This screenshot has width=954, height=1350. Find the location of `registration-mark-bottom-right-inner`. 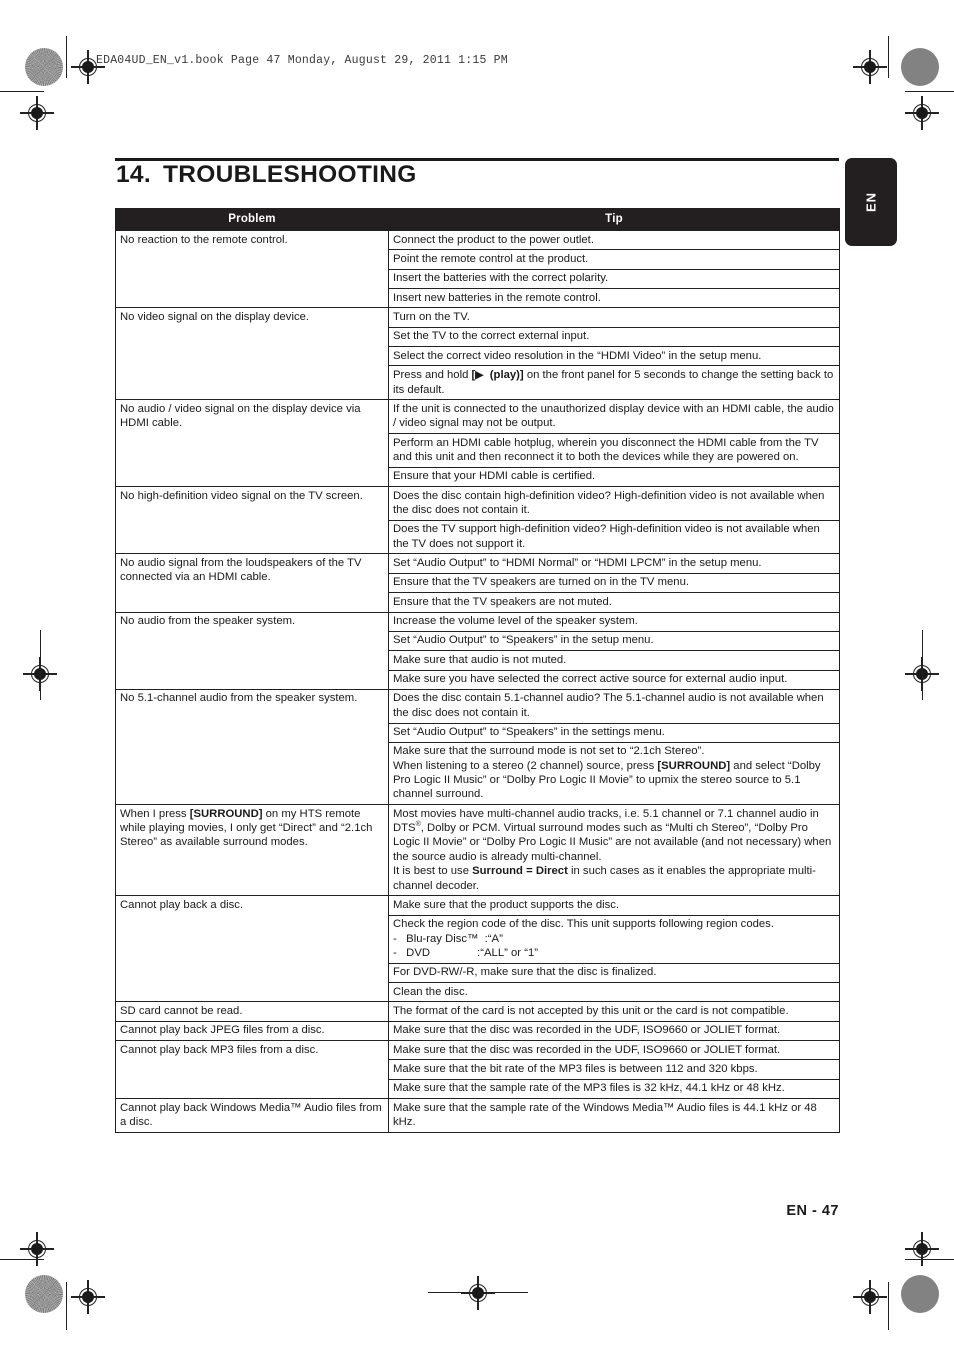

registration-mark-bottom-right-inner is located at coordinates (870, 1297).